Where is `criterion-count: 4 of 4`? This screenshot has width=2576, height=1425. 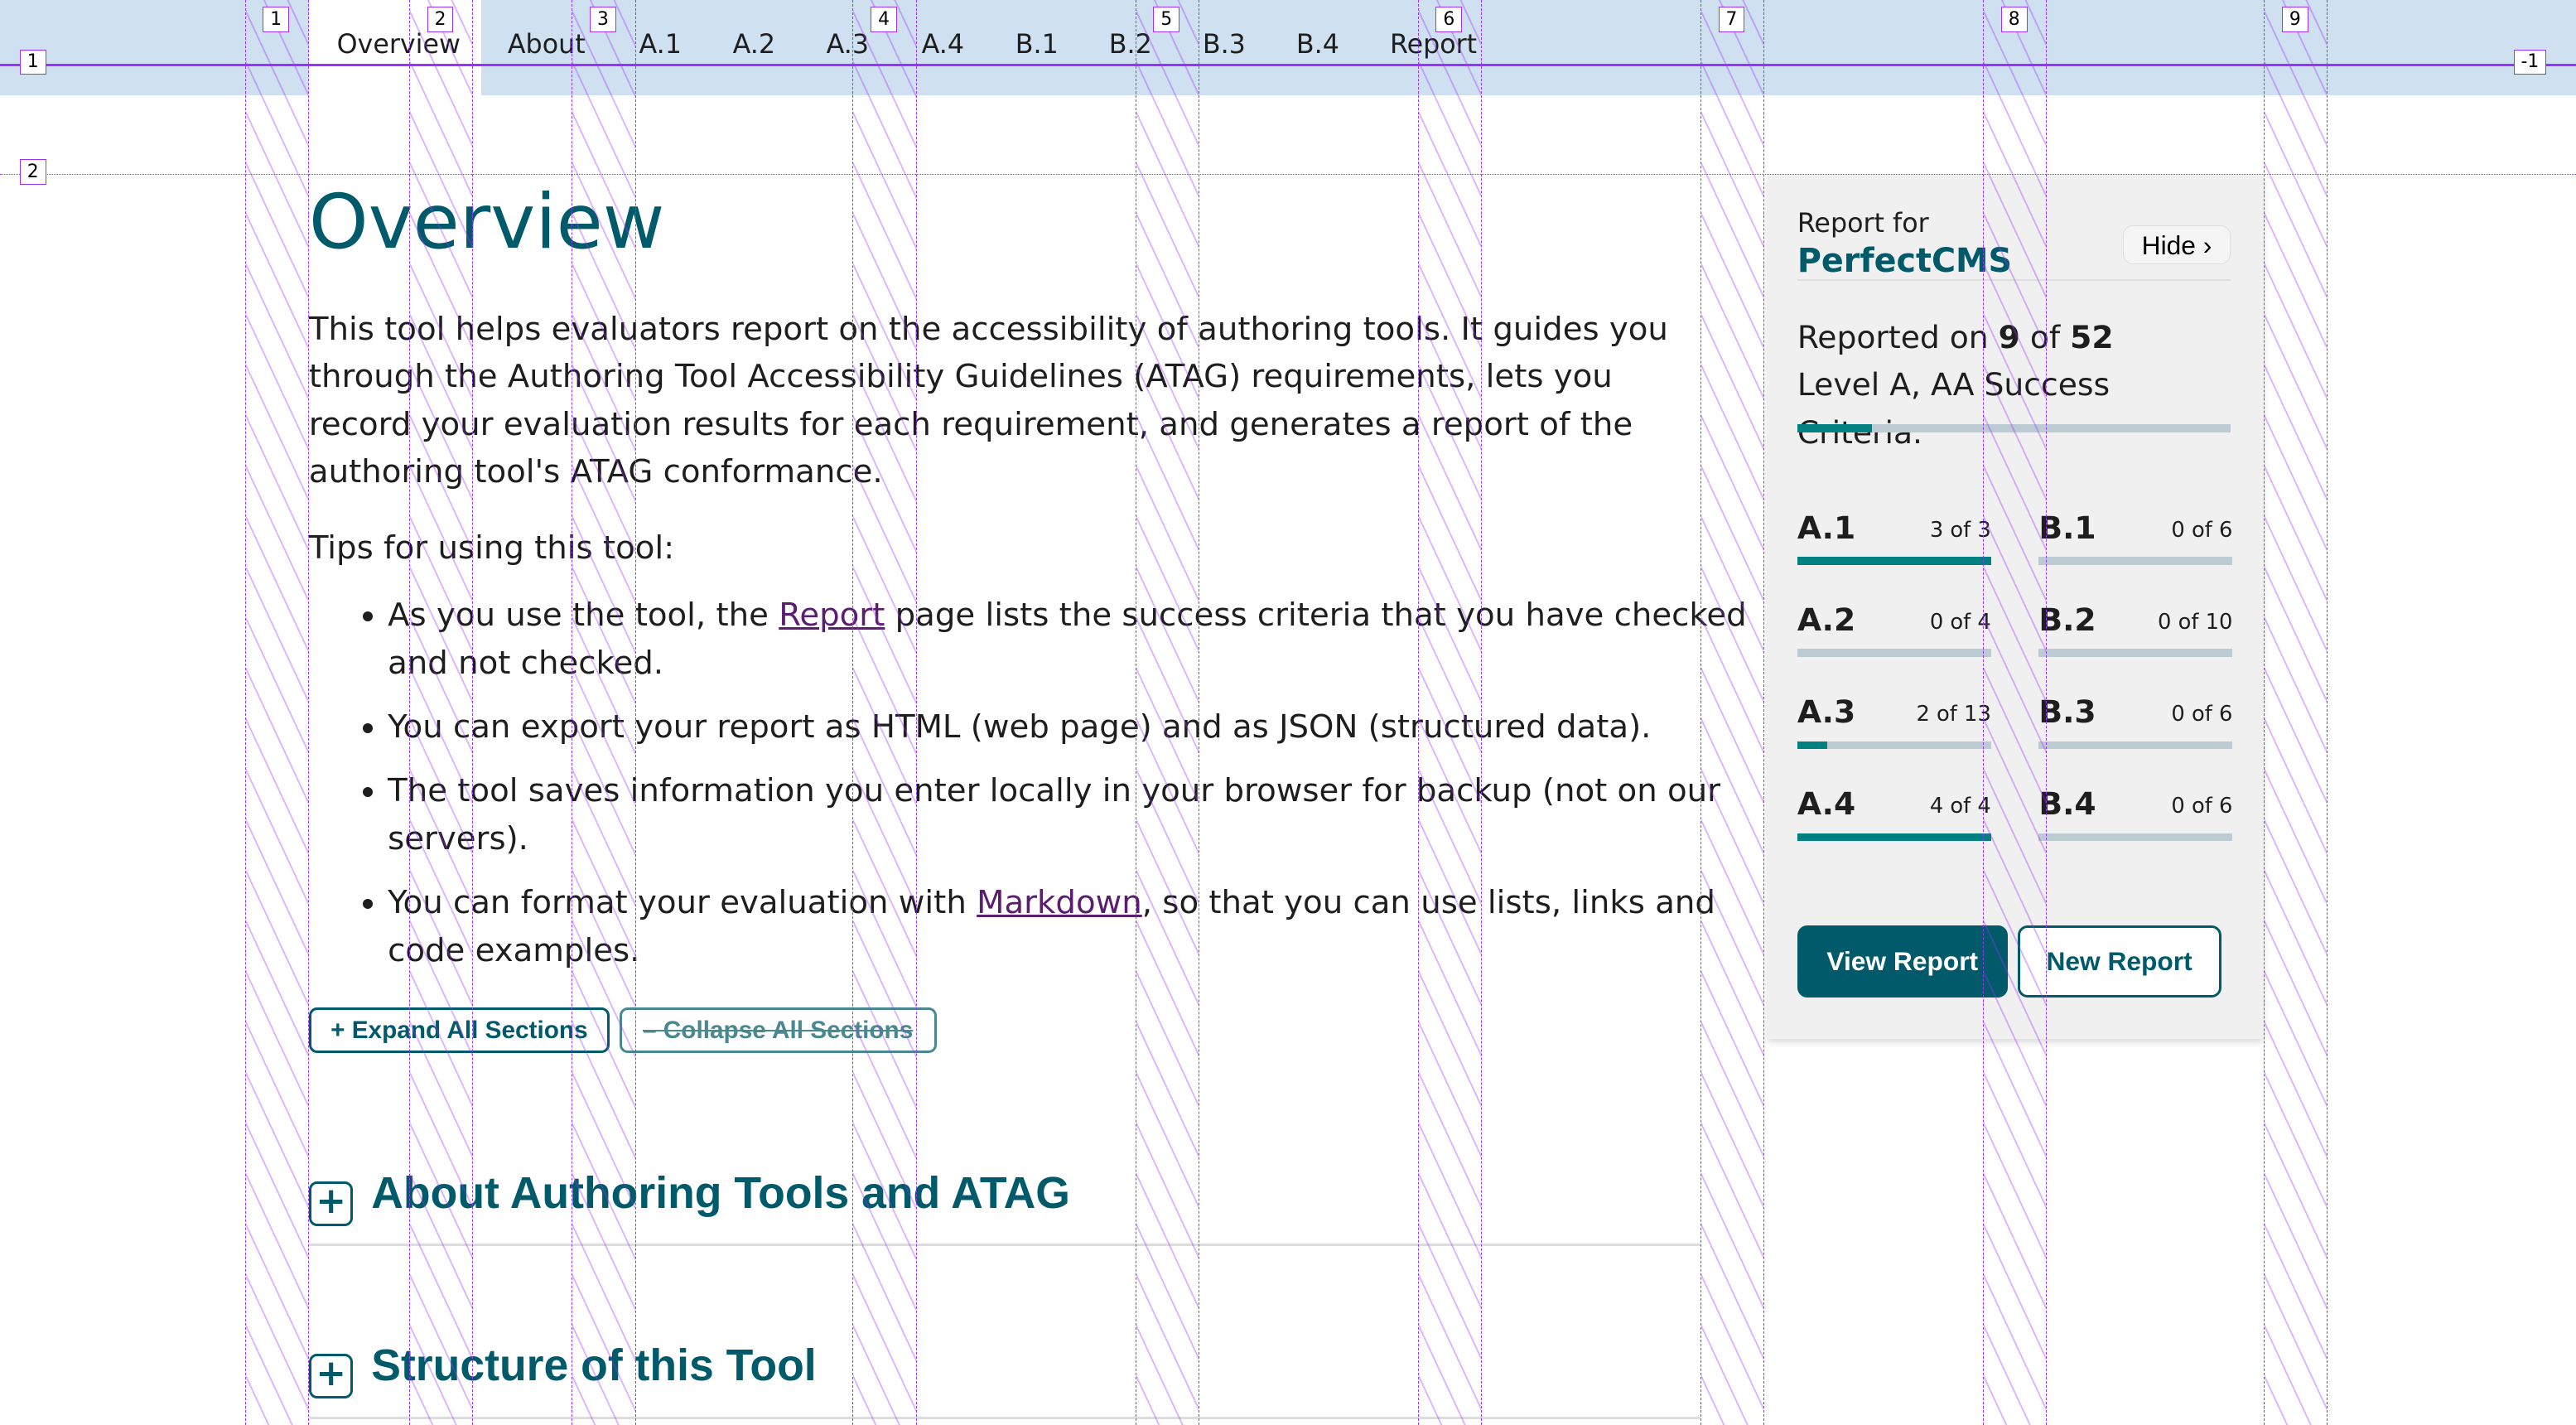 criterion-count: 4 of 4 is located at coordinates (1960, 806).